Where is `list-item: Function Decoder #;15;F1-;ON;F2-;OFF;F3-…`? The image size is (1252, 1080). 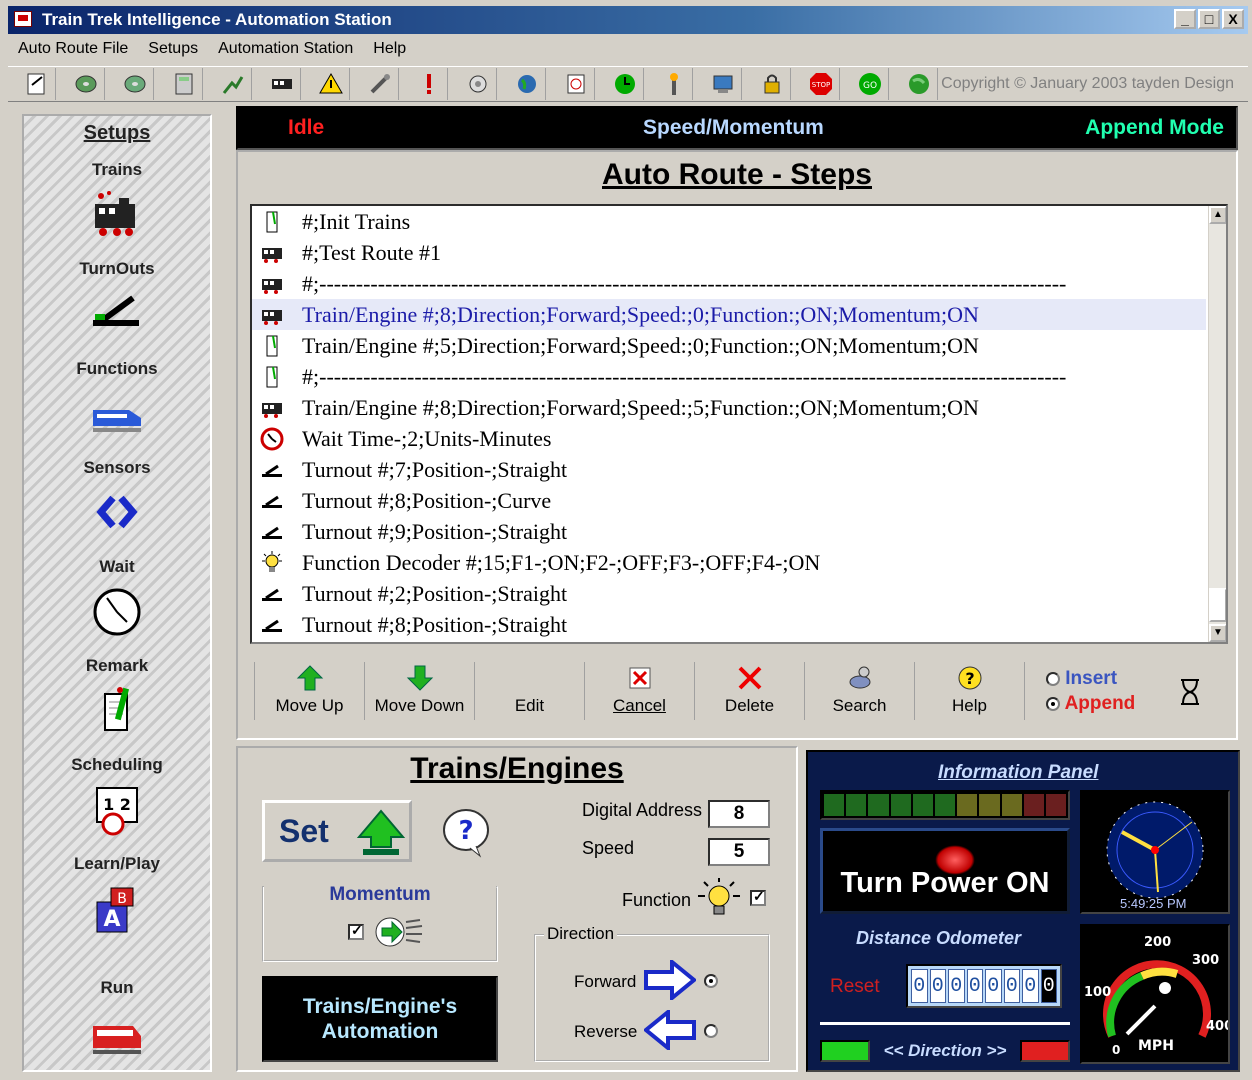
list-item: Function Decoder #;15;F1-;ON;F2-;OFF;F3-… is located at coordinates (729, 562).